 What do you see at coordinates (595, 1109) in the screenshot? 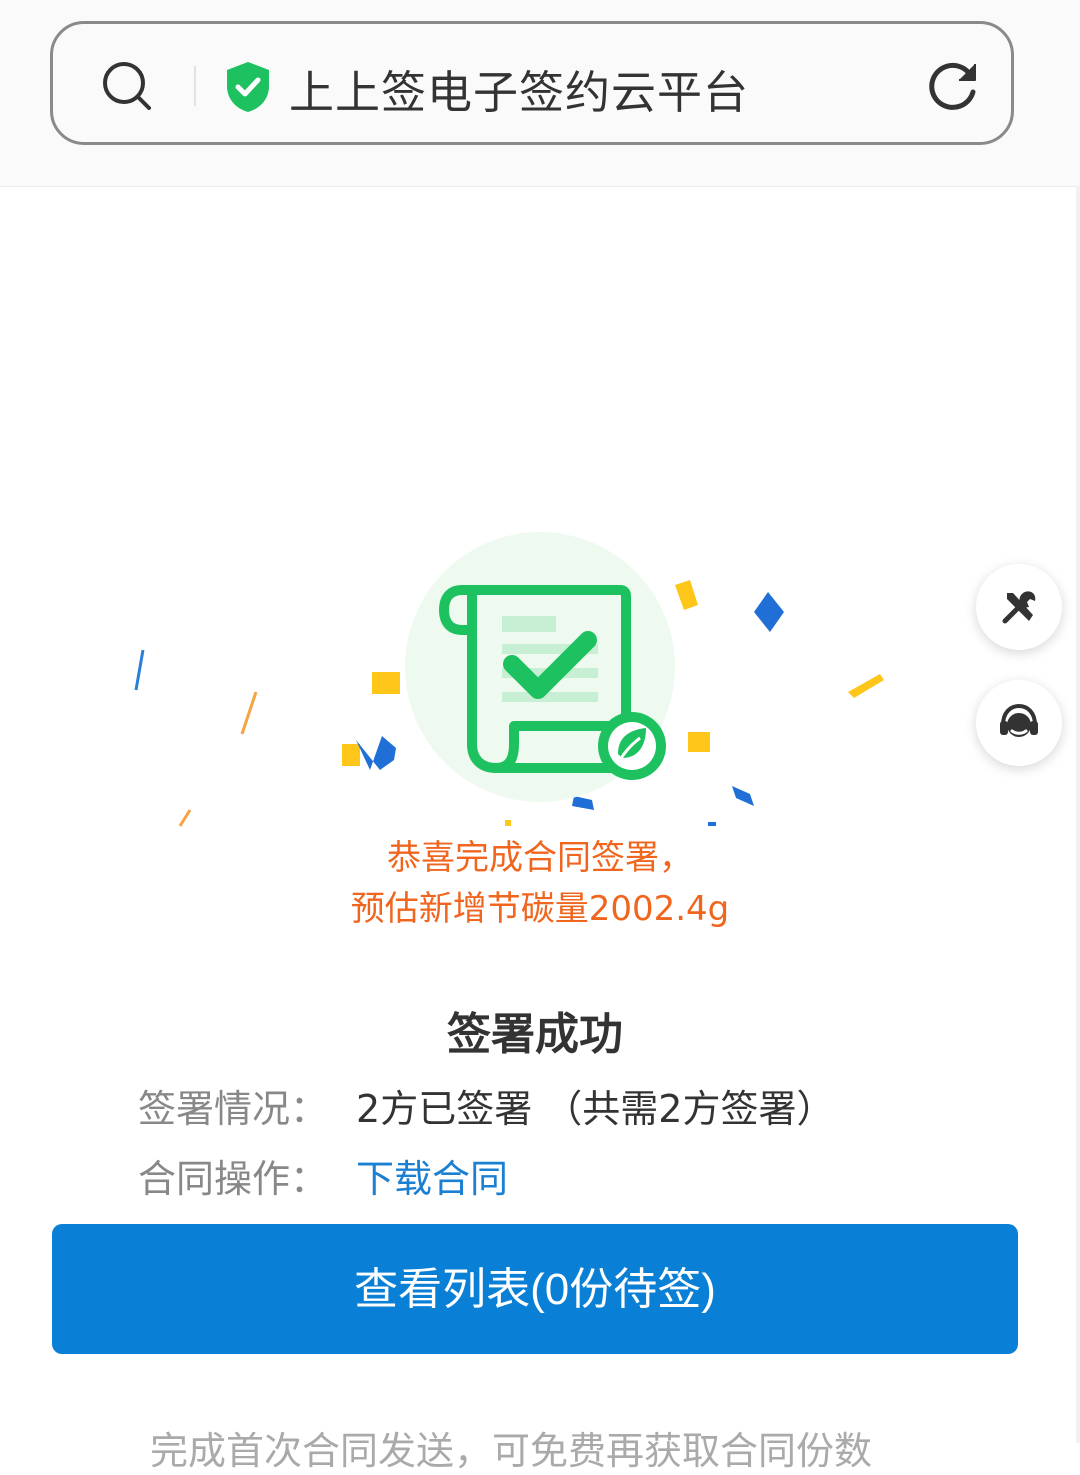
I see `sign-status-value: 2方已签署 （共需2方签署）` at bounding box center [595, 1109].